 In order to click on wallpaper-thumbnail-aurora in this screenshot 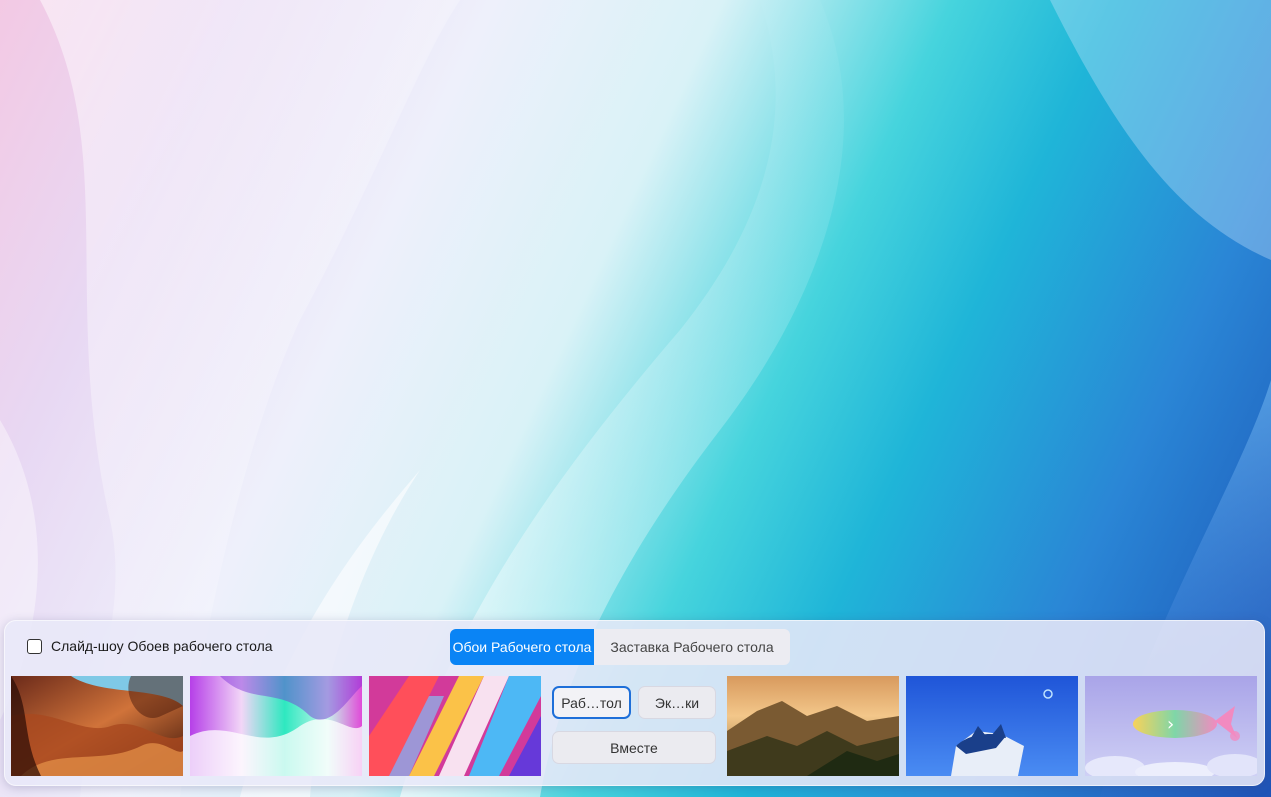, I will do `click(276, 726)`.